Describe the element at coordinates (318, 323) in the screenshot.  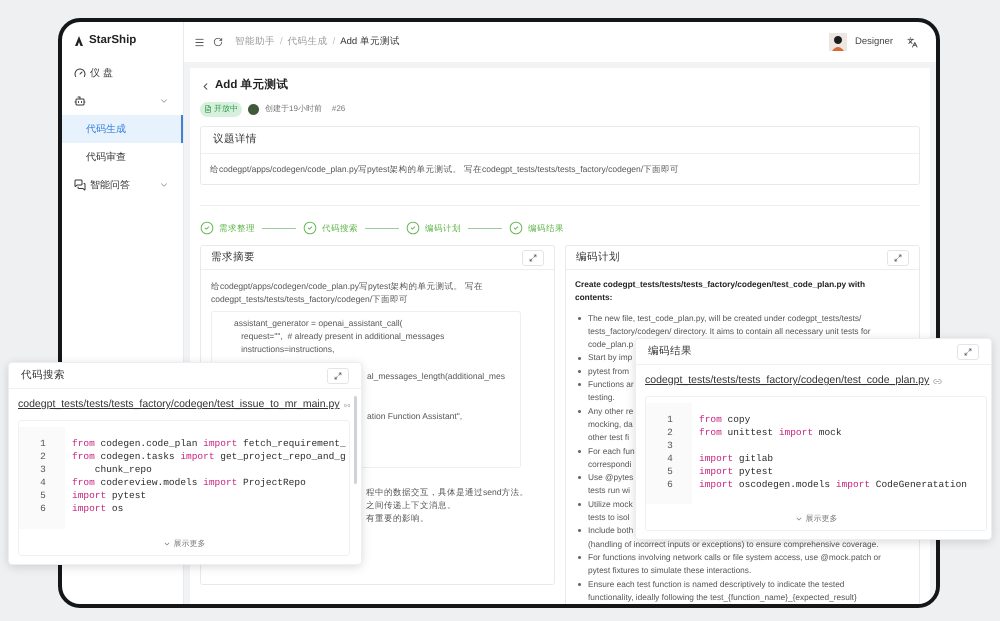
I see `code-line: assistant_generator = openai_assistant_call(` at that location.